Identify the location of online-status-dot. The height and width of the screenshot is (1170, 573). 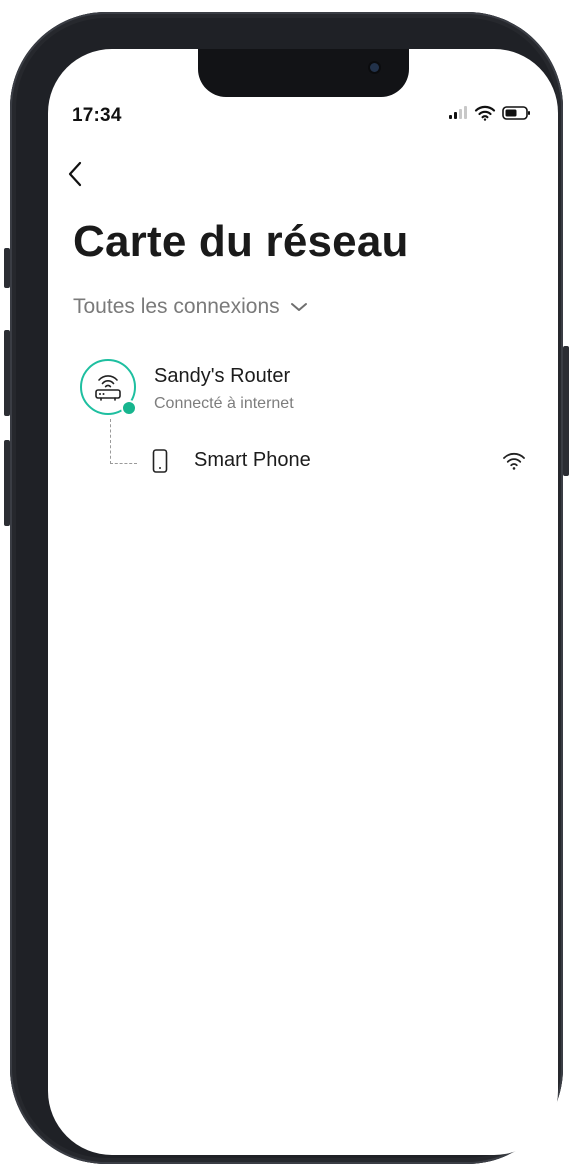
(129, 408).